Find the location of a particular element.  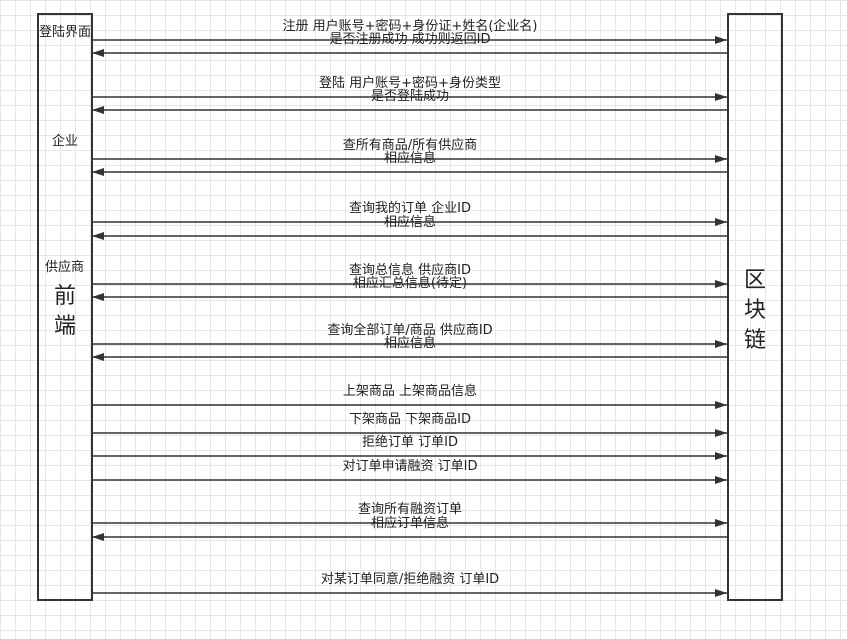

message-label: 是否登陆成功 is located at coordinates (410, 96).